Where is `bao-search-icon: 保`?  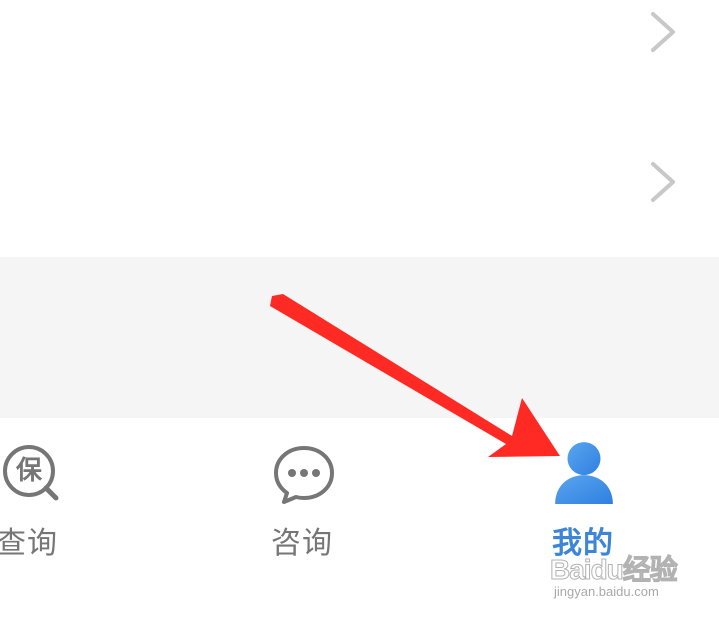
bao-search-icon: 保 is located at coordinates (32, 474).